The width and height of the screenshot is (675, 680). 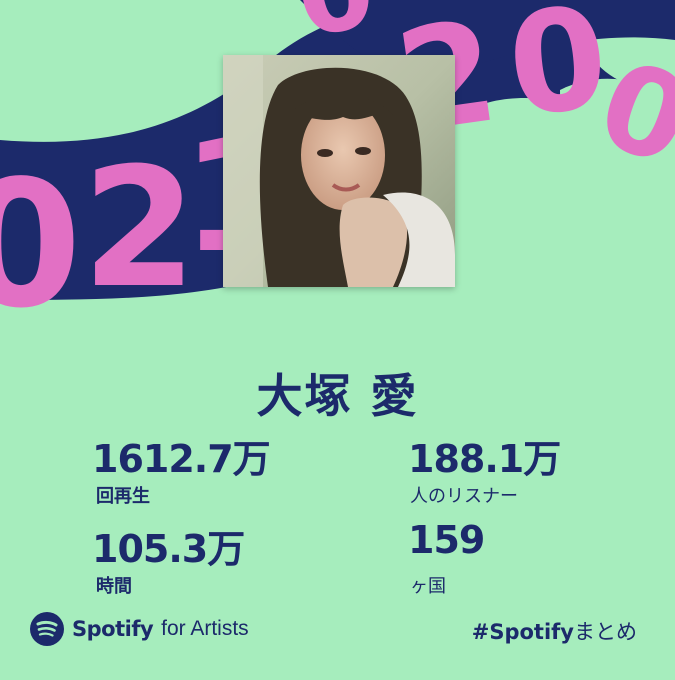 What do you see at coordinates (205, 628) in the screenshot?
I see `brand-suffix: for Artists` at bounding box center [205, 628].